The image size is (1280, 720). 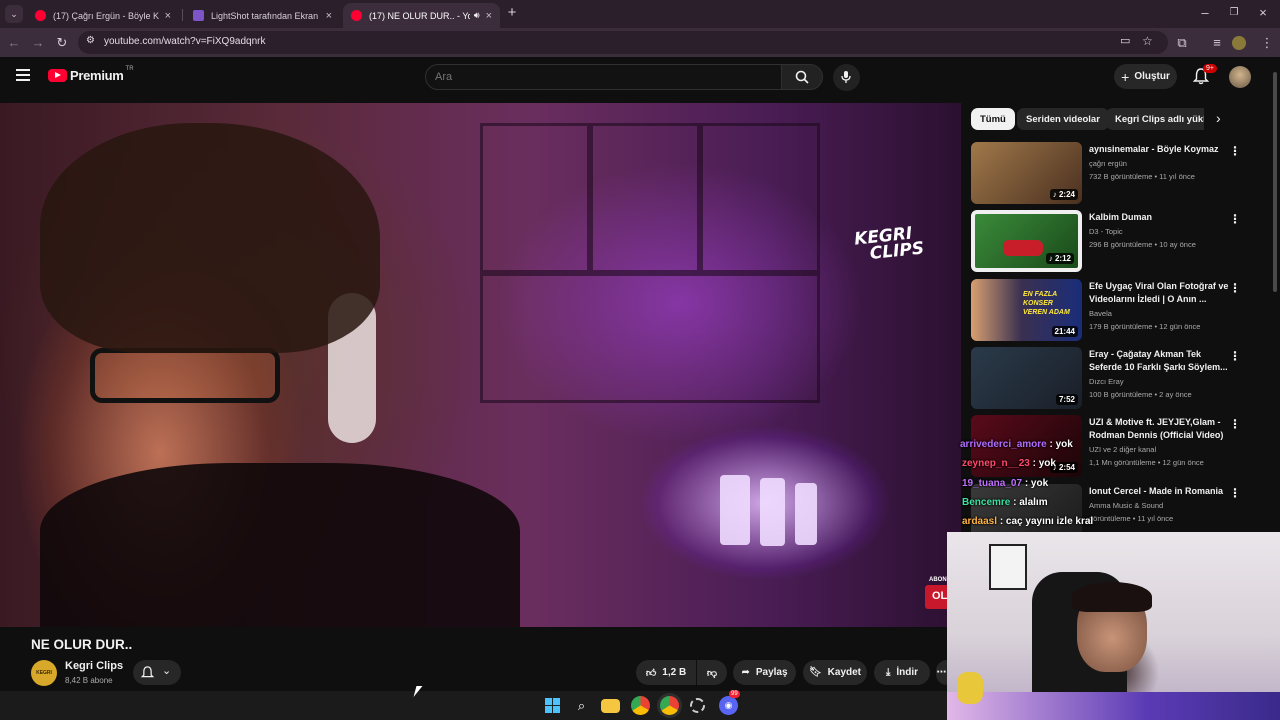 What do you see at coordinates (1159, 491) in the screenshot?
I see `recommendation-title: Ionut Cercel - Made in Romania` at bounding box center [1159, 491].